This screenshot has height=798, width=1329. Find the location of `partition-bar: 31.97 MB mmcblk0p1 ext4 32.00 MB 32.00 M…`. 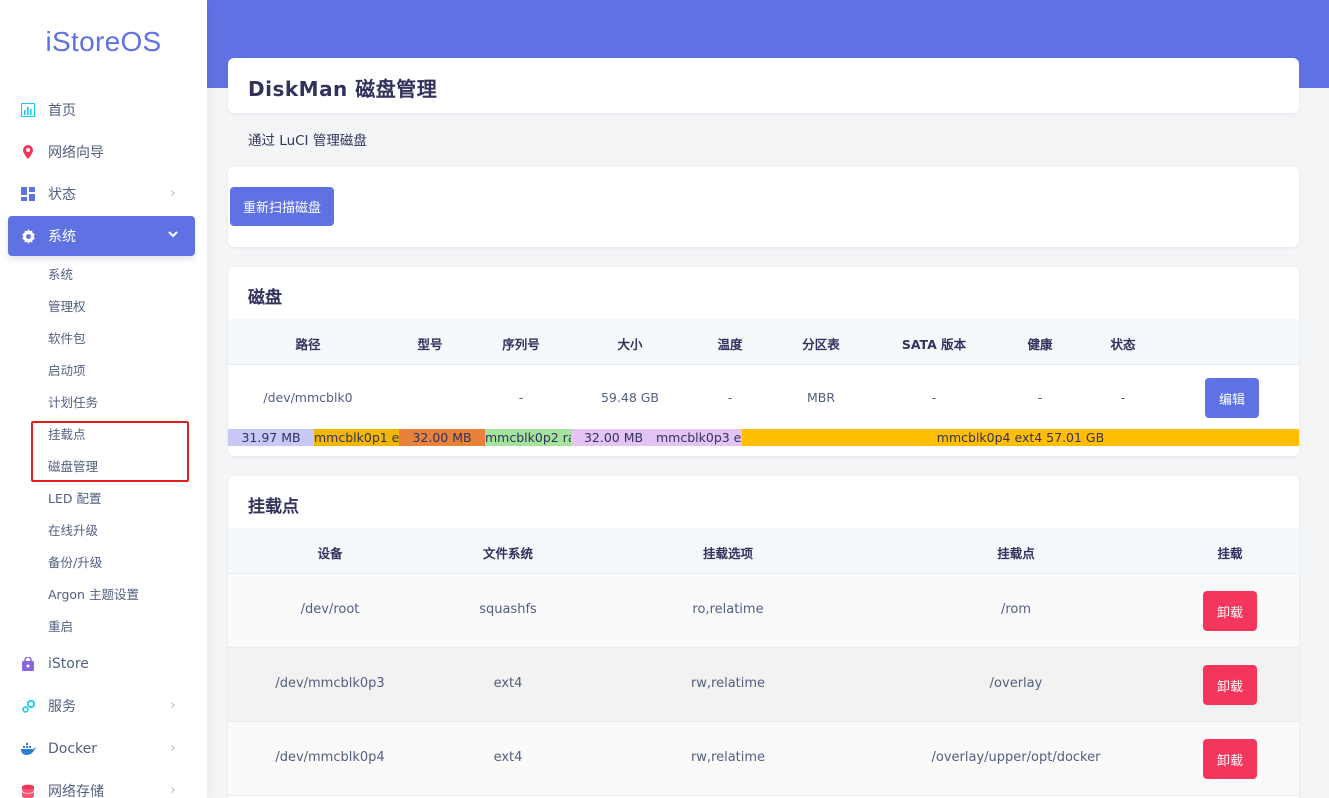

partition-bar: 31.97 MB mmcblk0p1 ext4 32.00 MB 32.00 M… is located at coordinates (763, 437).